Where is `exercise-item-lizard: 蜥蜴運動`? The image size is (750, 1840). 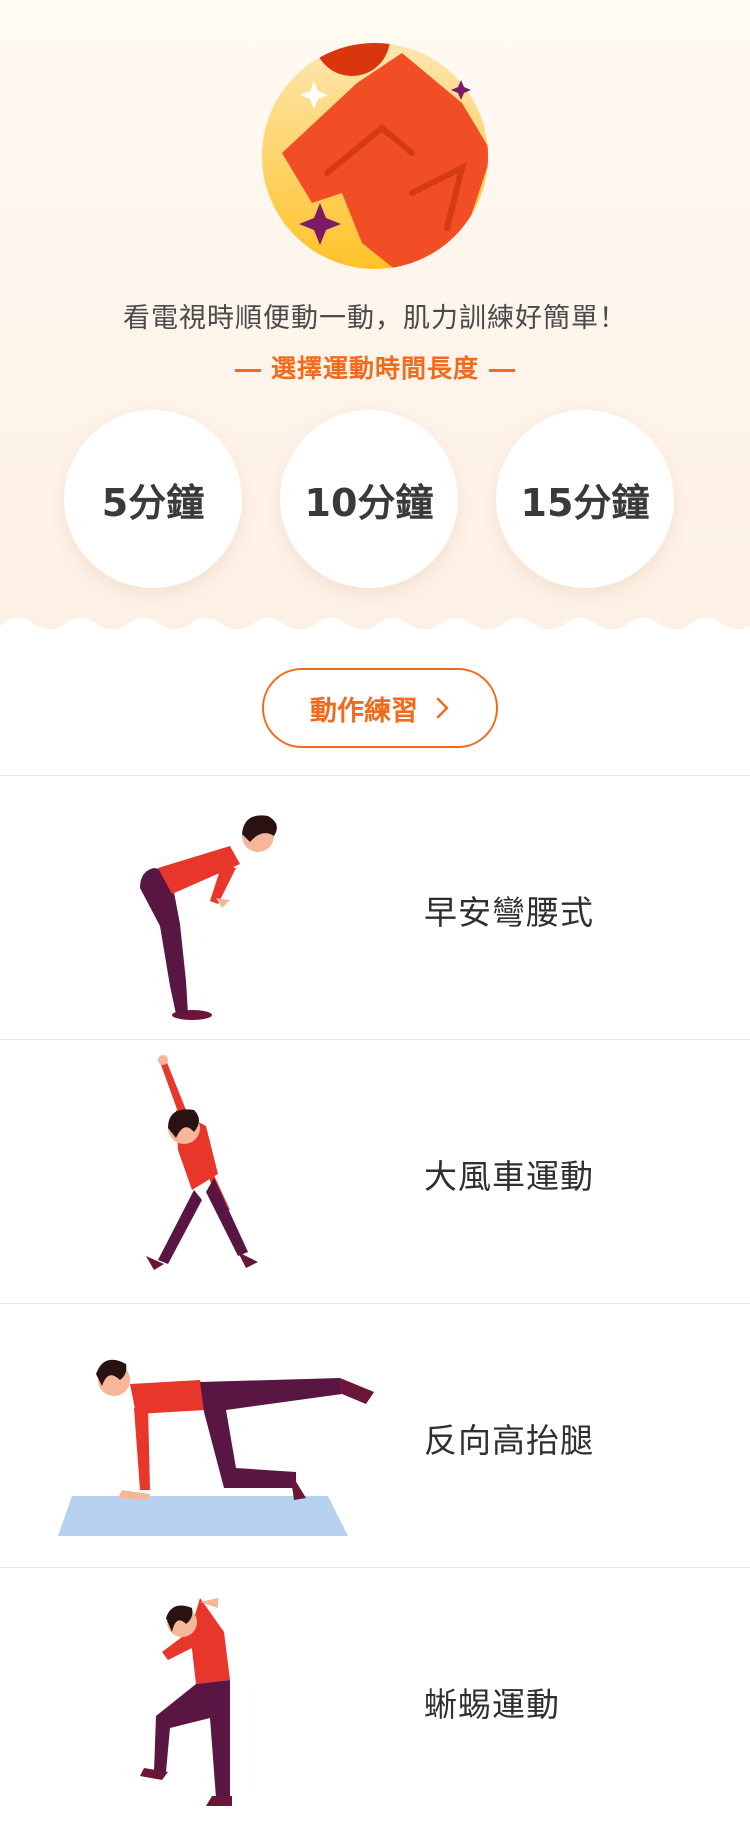 exercise-item-lizard: 蜥蜴運動 is located at coordinates (375, 1699).